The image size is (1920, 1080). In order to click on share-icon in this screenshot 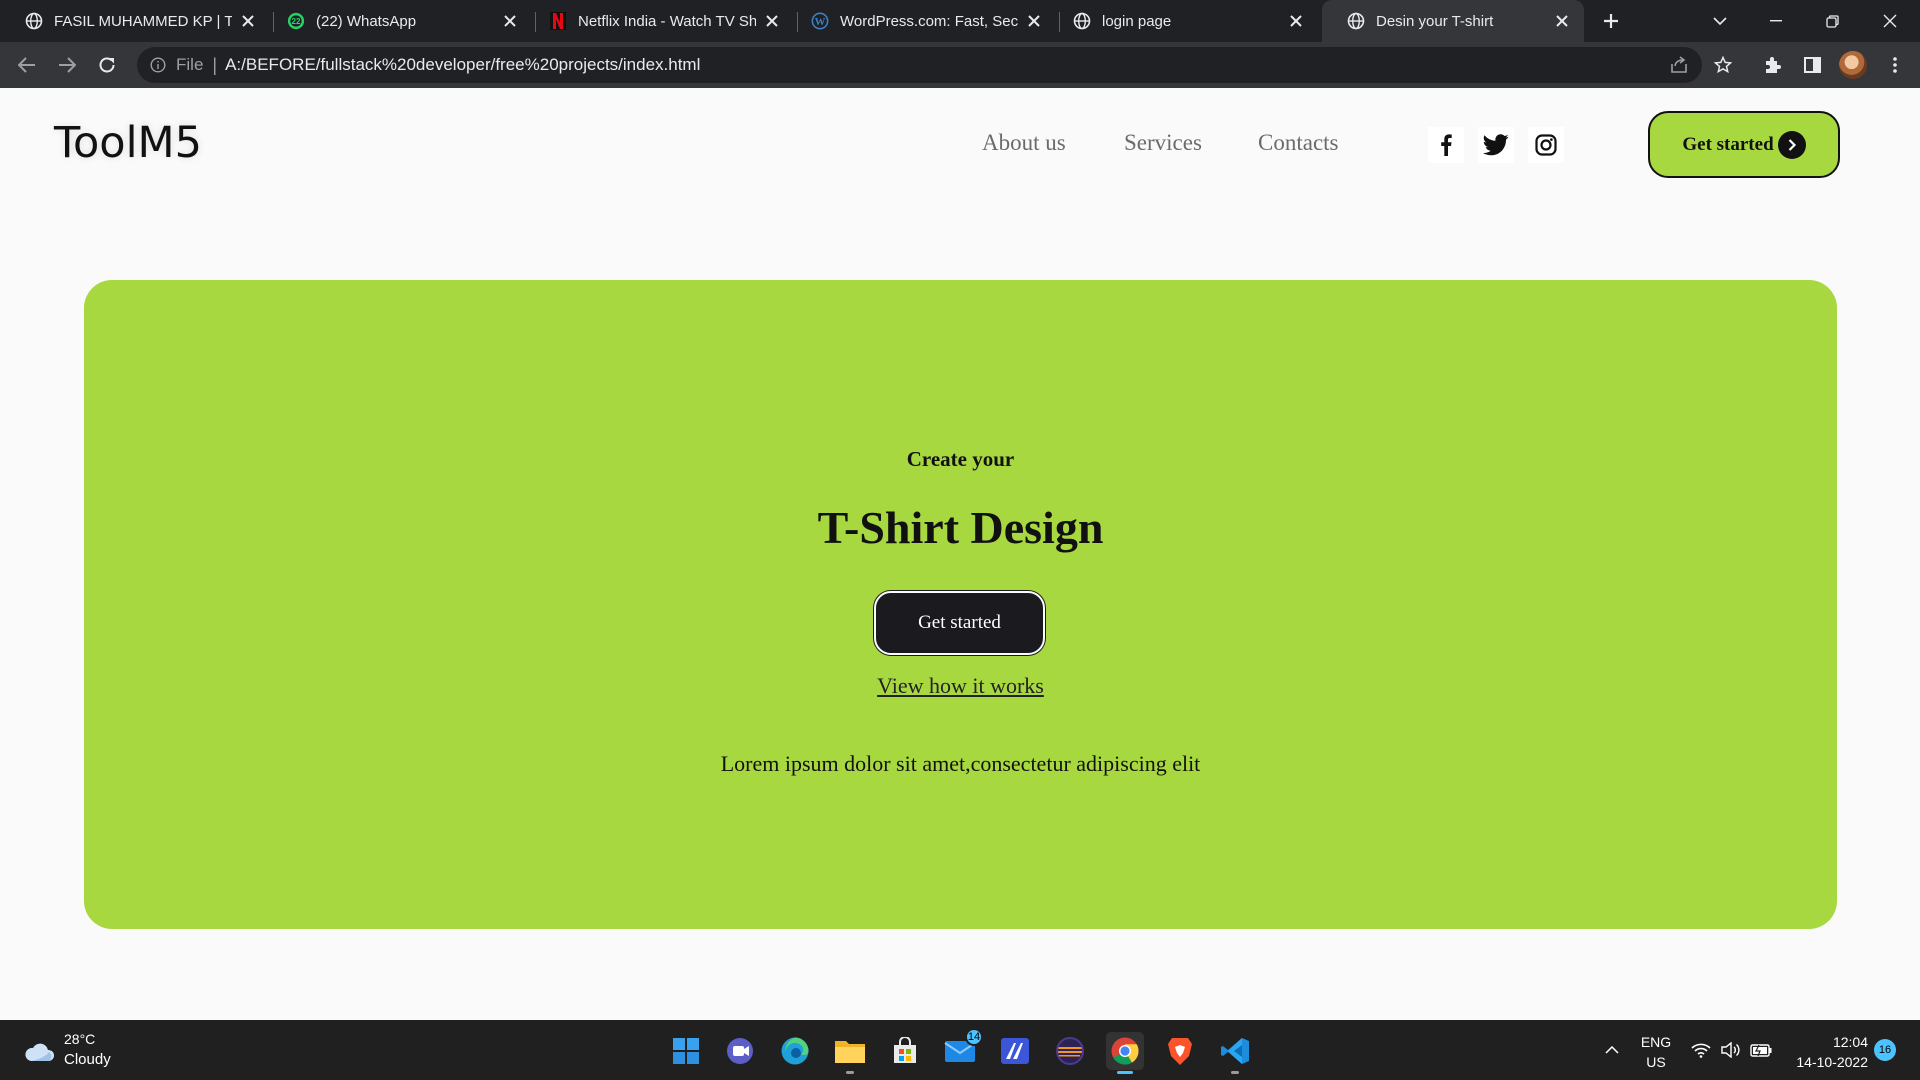, I will do `click(1679, 65)`.